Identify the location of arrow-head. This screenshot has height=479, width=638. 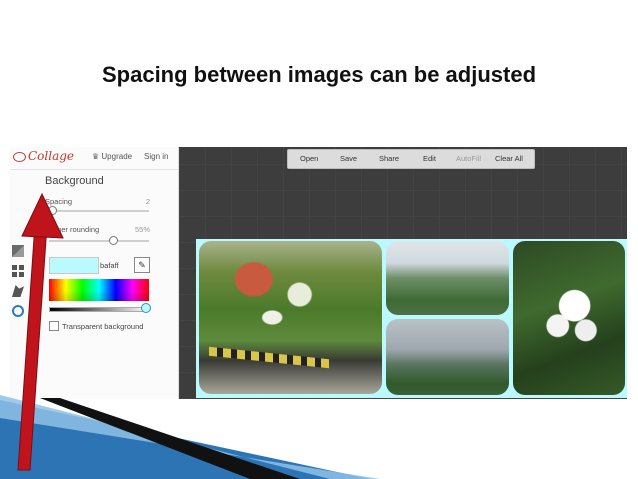
(42, 215).